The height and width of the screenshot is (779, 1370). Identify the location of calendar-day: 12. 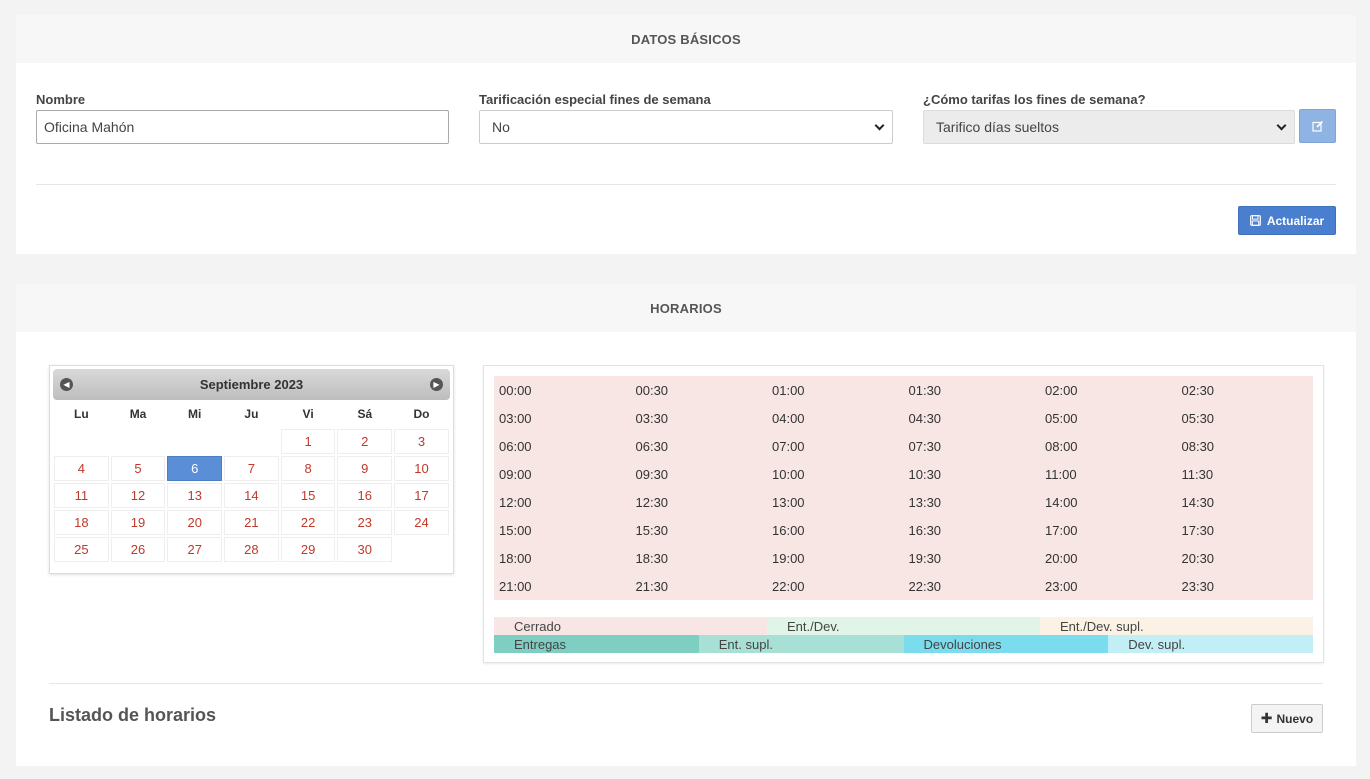
(138, 495).